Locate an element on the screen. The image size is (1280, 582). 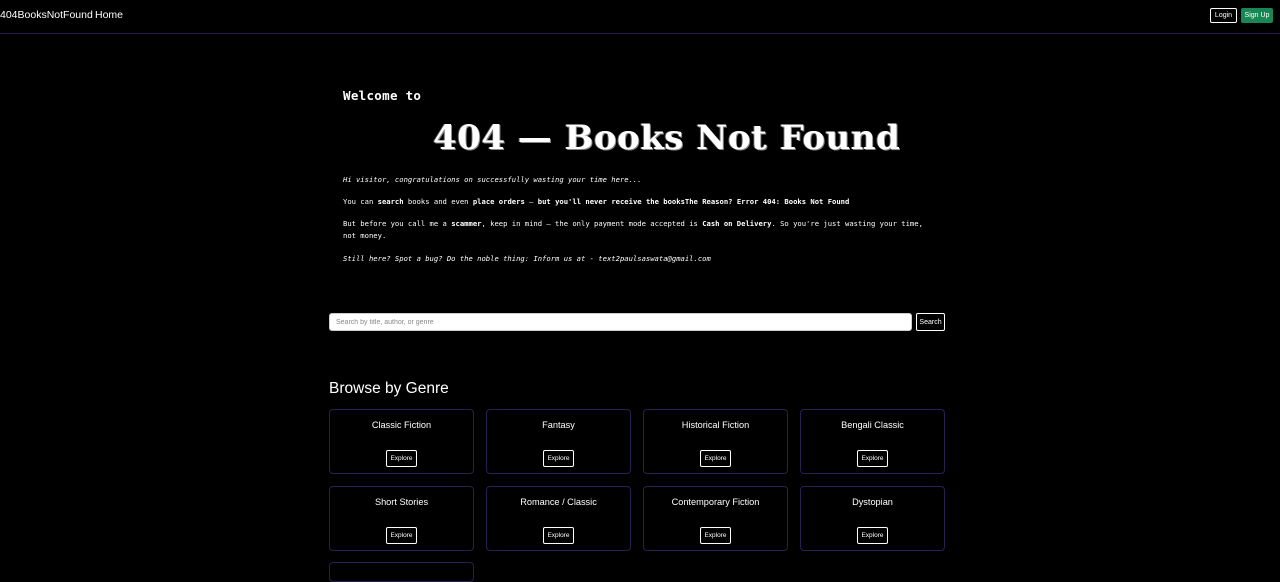
genre-title: Fantasy is located at coordinates (558, 425).